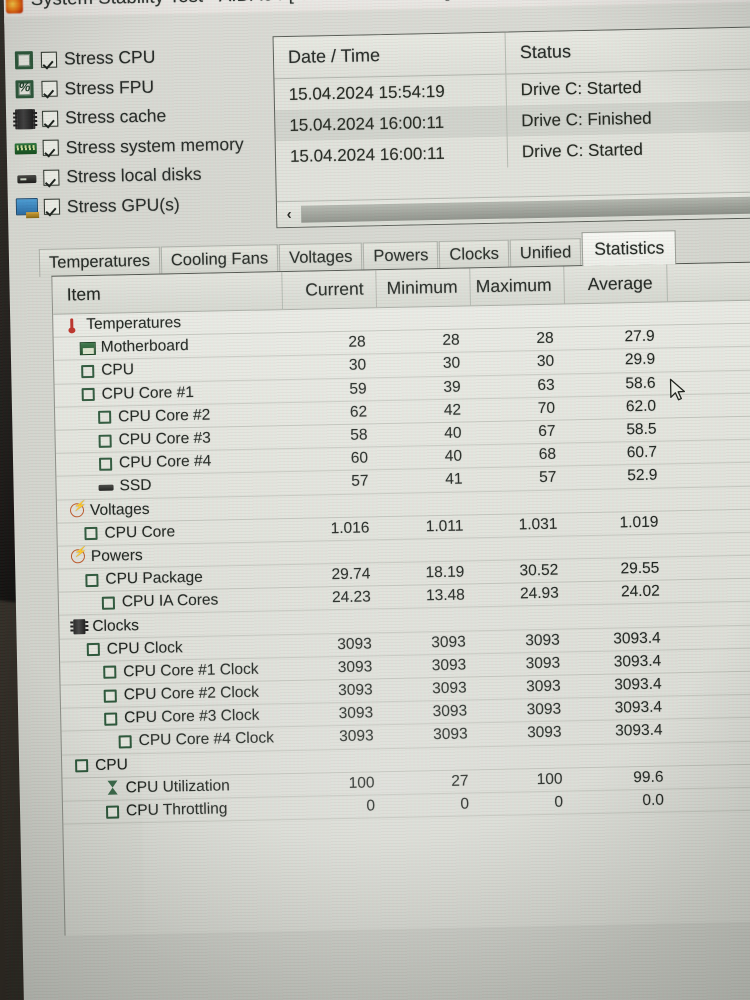 The width and height of the screenshot is (750, 1000). What do you see at coordinates (144, 648) in the screenshot?
I see `statistics-item-label: CPU Clock` at bounding box center [144, 648].